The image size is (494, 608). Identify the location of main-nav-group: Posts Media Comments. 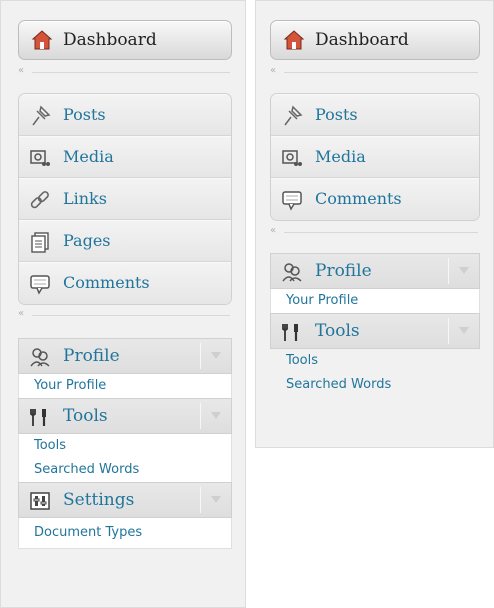
(375, 157).